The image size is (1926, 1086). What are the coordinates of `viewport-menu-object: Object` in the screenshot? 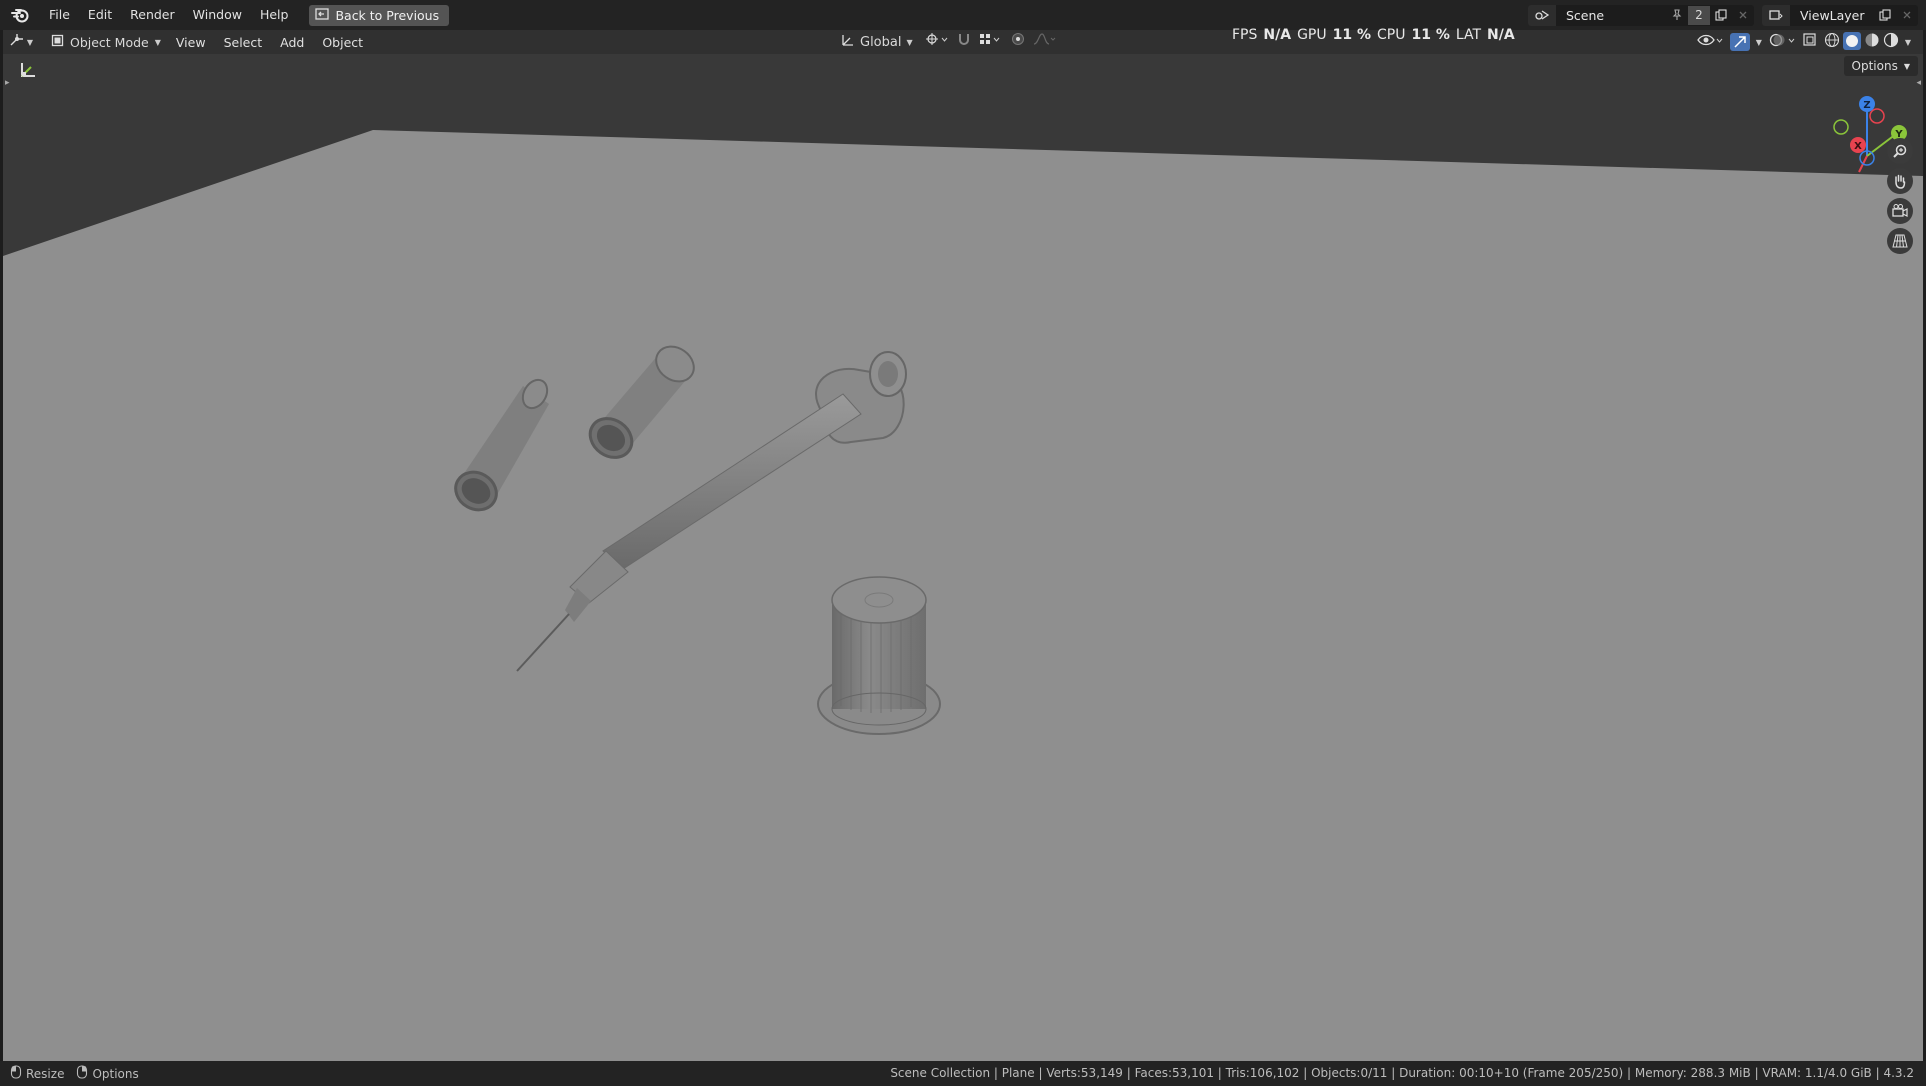 It's located at (342, 42).